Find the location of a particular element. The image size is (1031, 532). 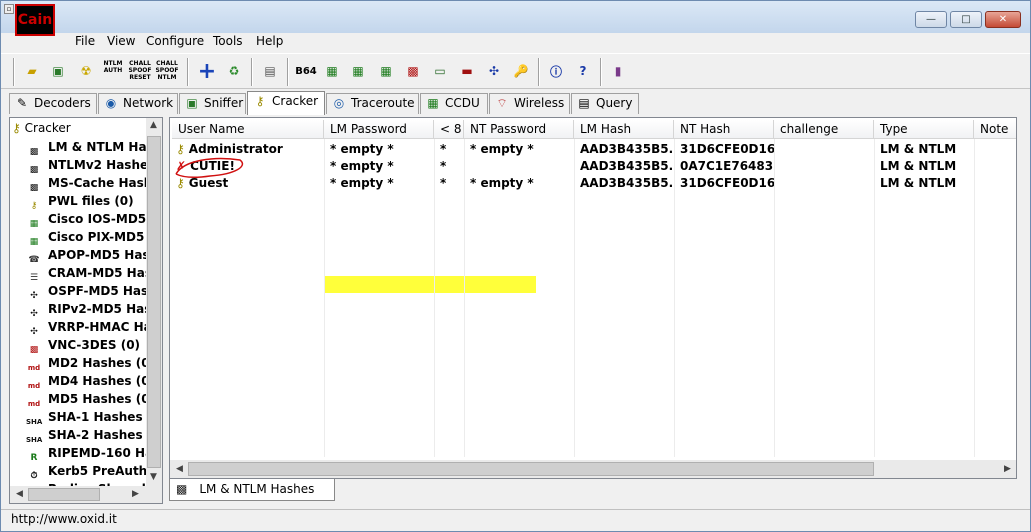

system-menu-icon: ▫ is located at coordinates (9, 9).